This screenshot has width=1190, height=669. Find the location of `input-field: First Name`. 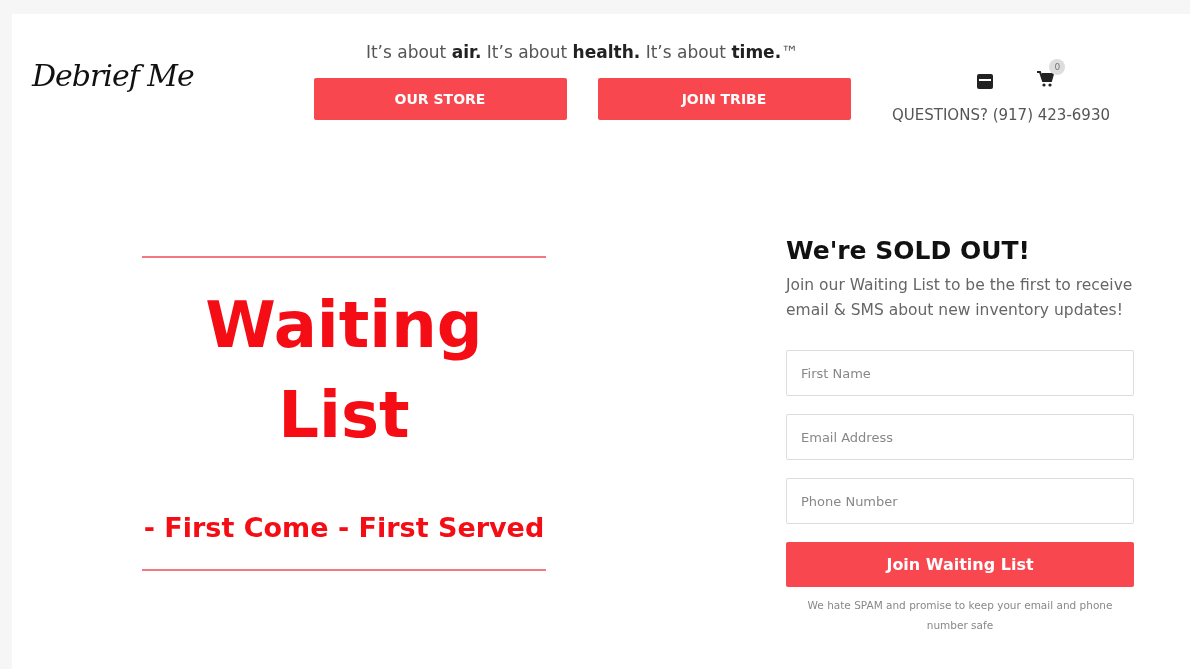

input-field: First Name is located at coordinates (960, 373).